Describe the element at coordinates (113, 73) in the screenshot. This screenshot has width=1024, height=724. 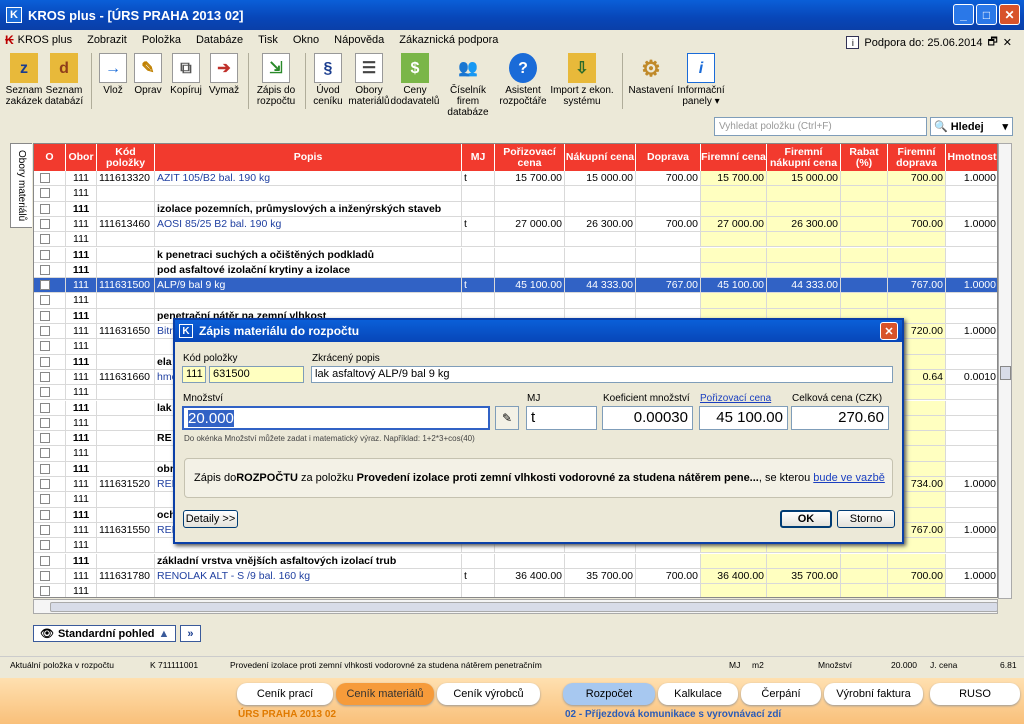
I see `tb-vloz: → Vlož` at that location.